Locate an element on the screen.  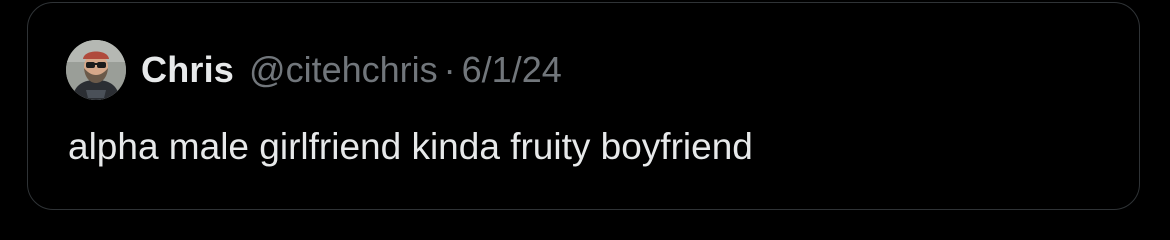
tweet-header: Chris @citehchris · 6/1/24 is located at coordinates (314, 70).